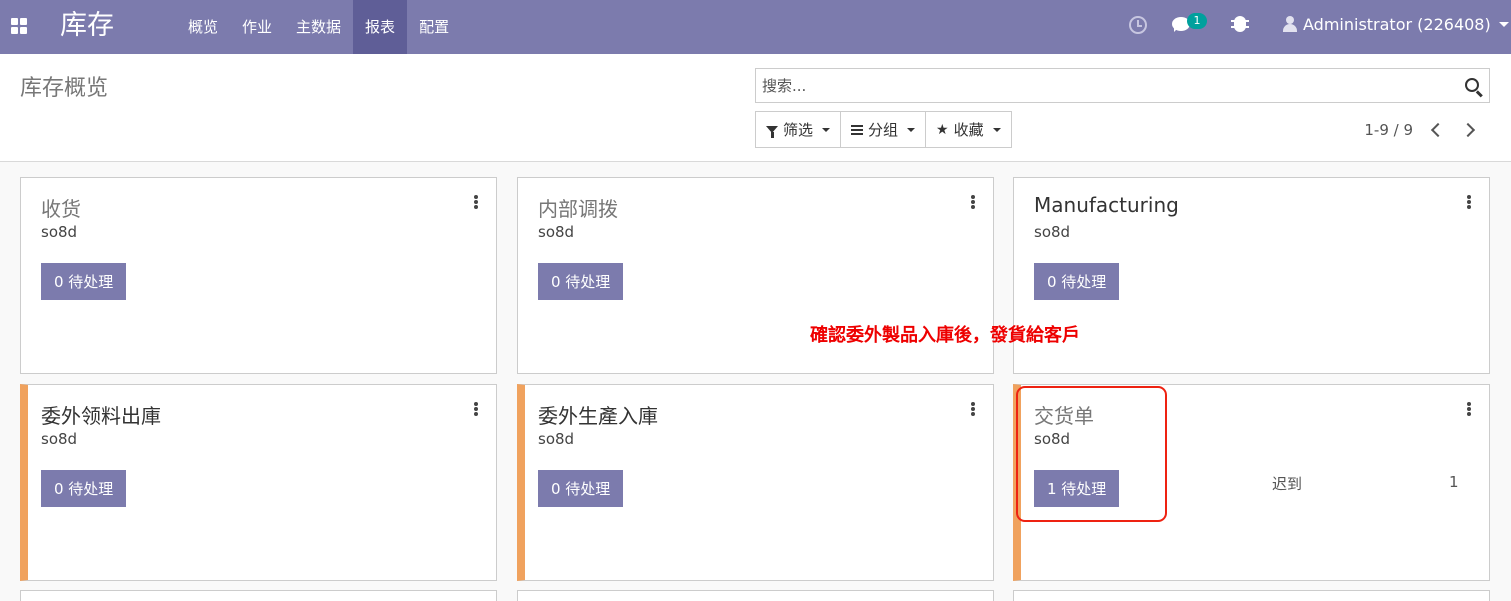 The height and width of the screenshot is (601, 1511). Describe the element at coordinates (755, 482) in the screenshot. I see `kanban-card-subcontract-receipt: 委外生產入庫 so8d 0 待处理` at that location.